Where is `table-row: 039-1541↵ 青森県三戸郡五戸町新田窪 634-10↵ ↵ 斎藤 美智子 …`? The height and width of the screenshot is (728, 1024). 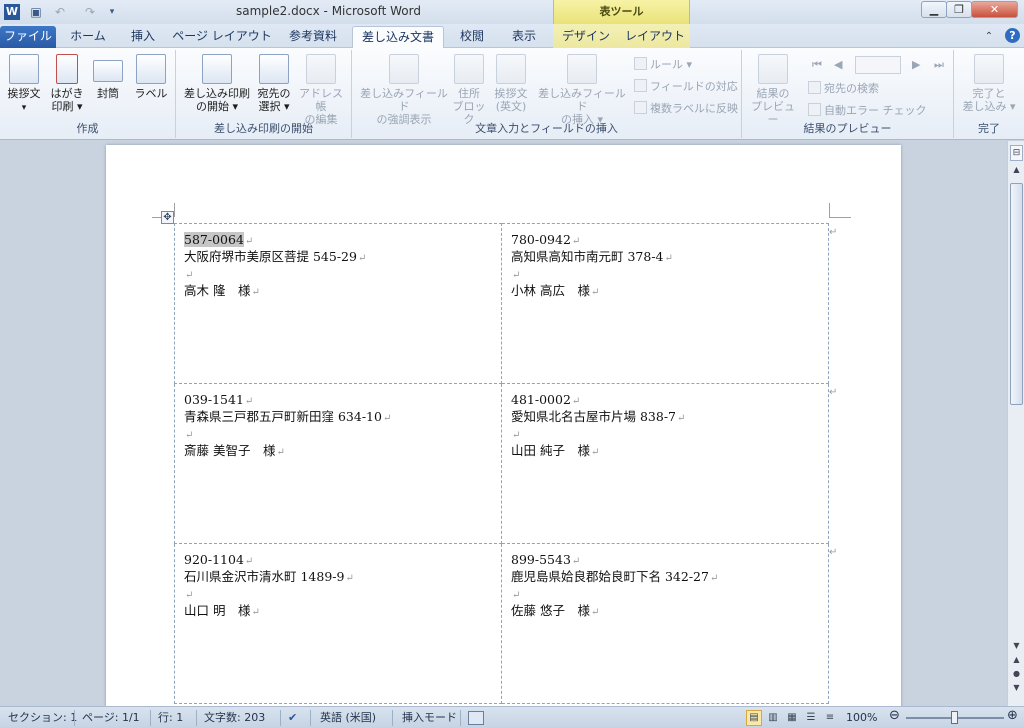 table-row: 039-1541↵ 青森県三戸郡五戸町新田窪 634-10↵ ↵ 斎藤 美智子 … is located at coordinates (501, 463).